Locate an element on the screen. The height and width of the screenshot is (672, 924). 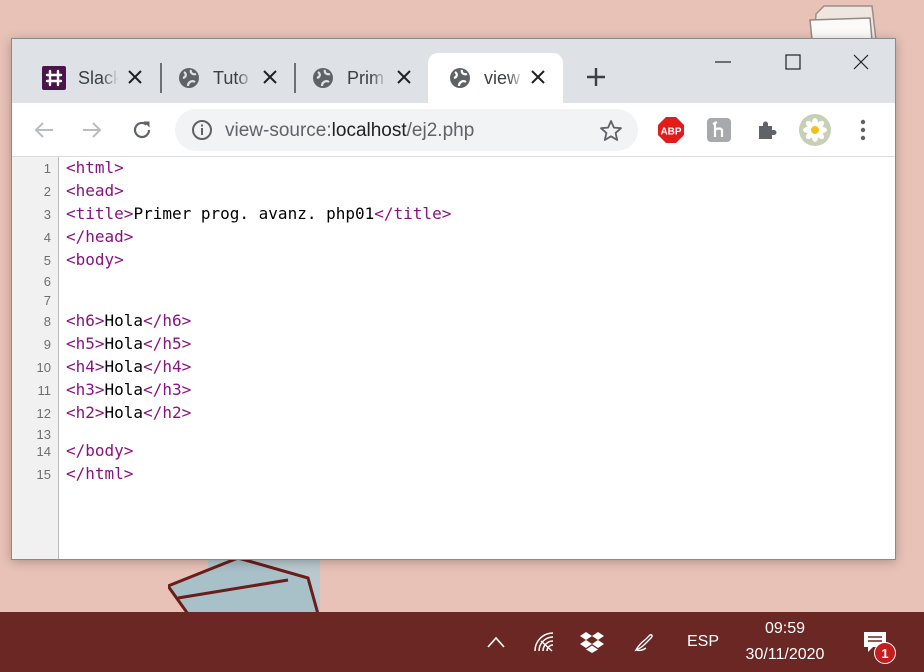
adblock-extension-button: ABP is located at coordinates (671, 130).